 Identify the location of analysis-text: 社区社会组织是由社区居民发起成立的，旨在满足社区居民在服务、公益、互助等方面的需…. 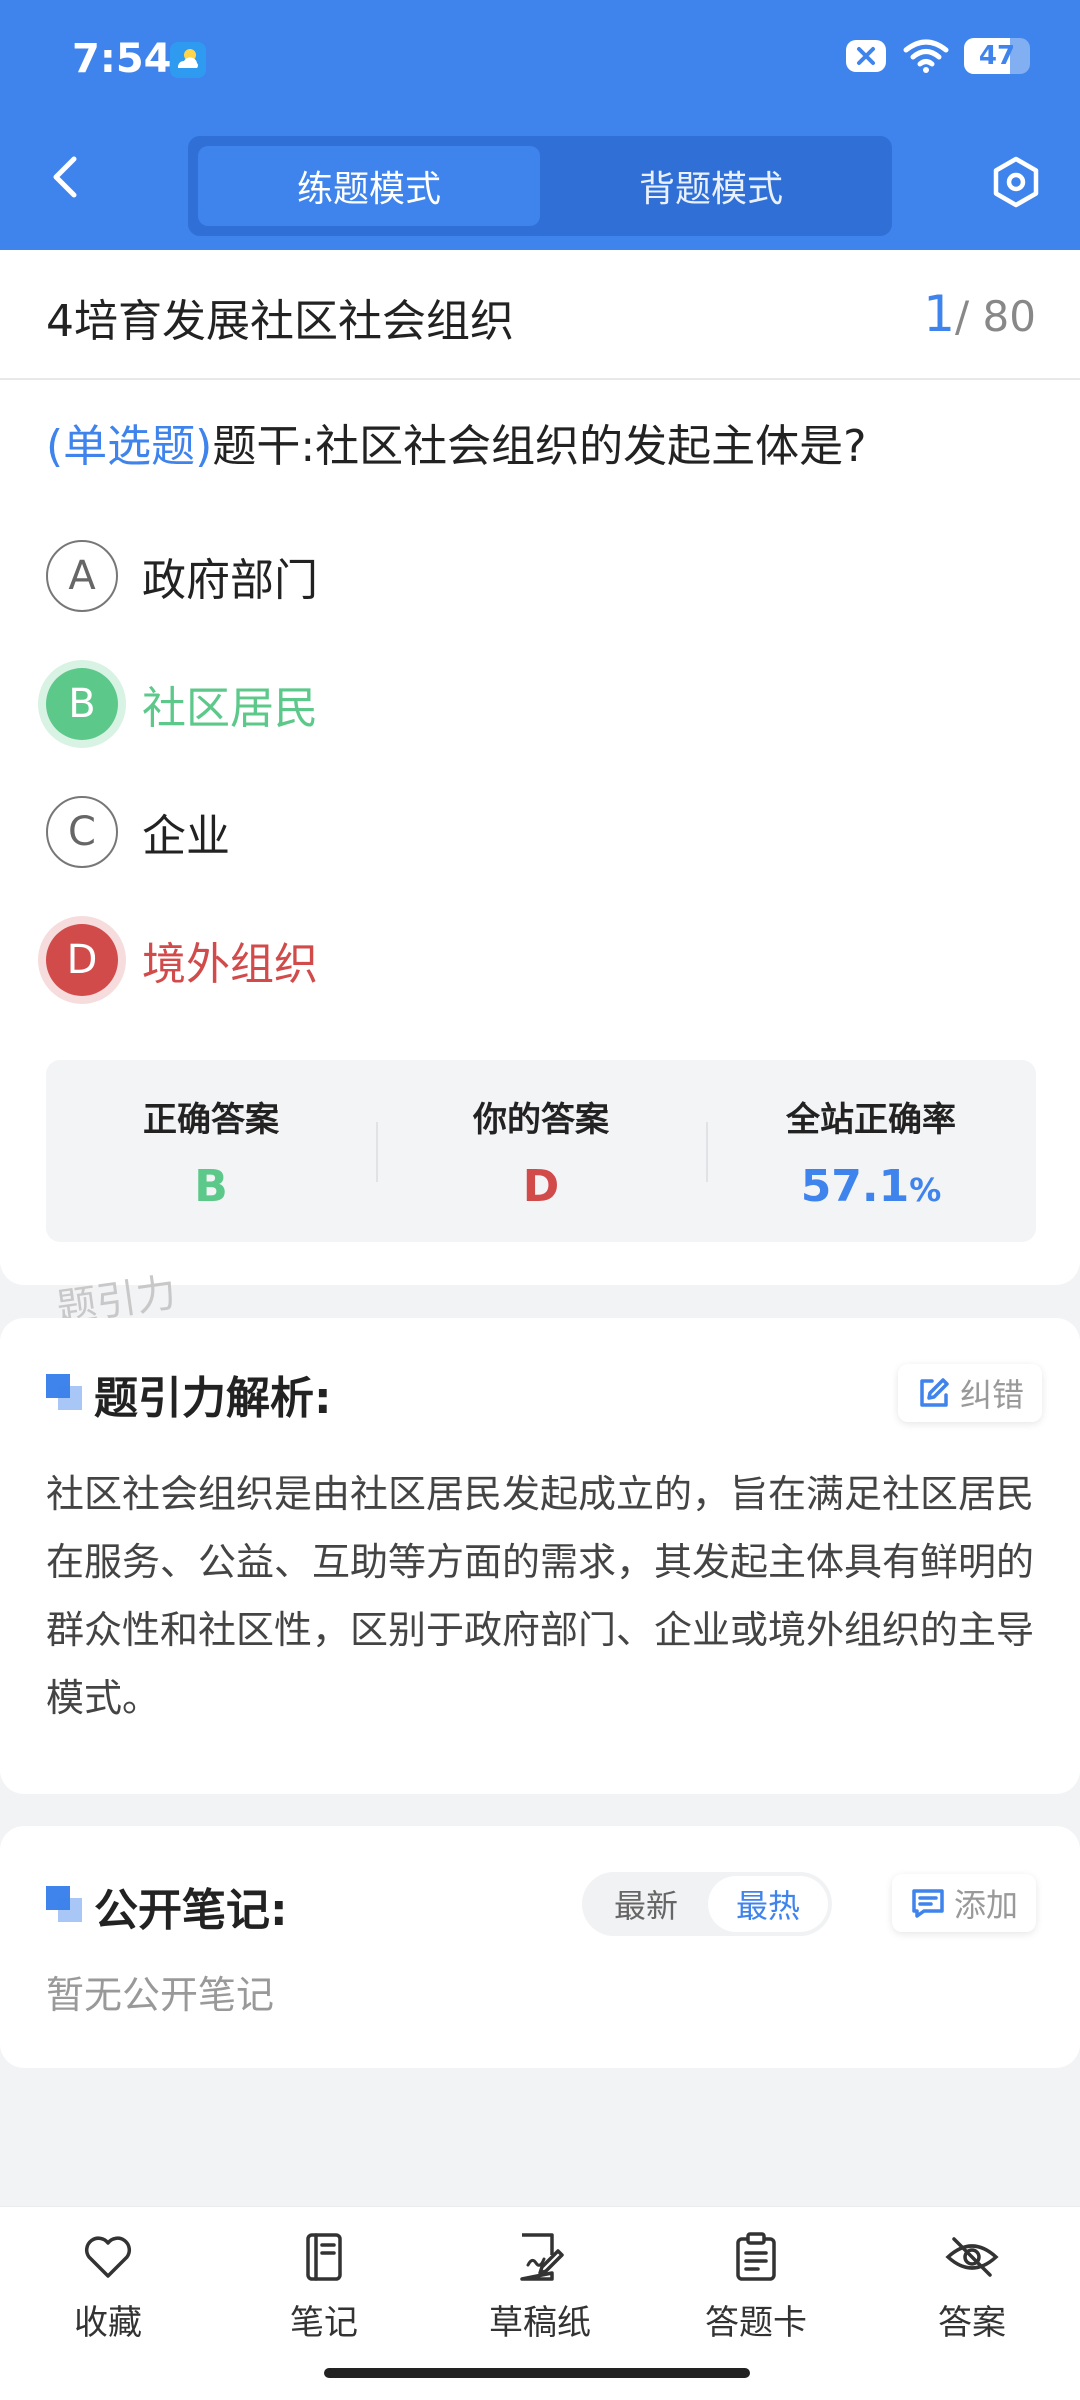
(540, 1596).